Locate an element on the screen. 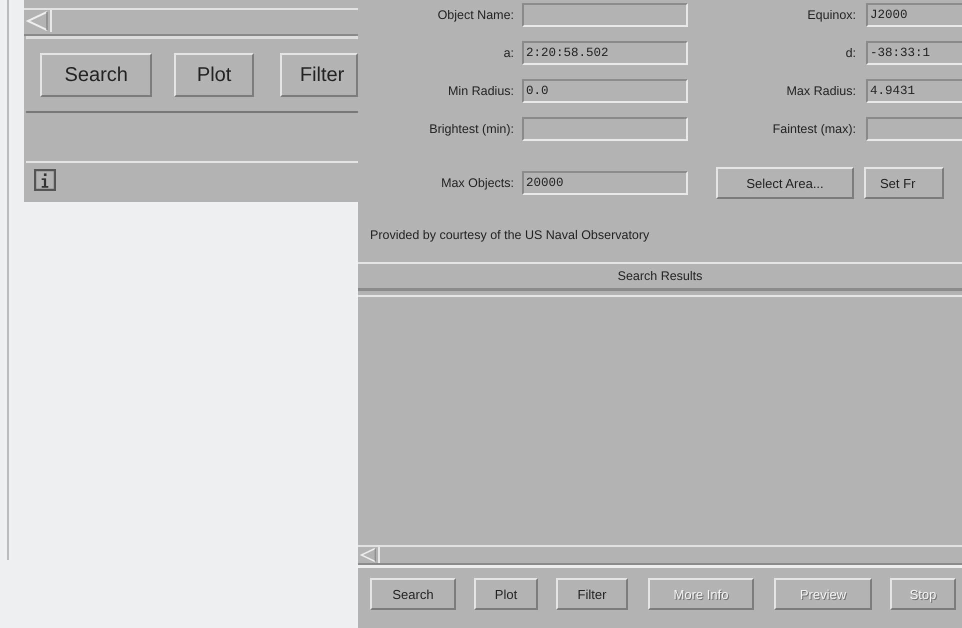  input-field: 2:20:58.502 is located at coordinates (605, 53).